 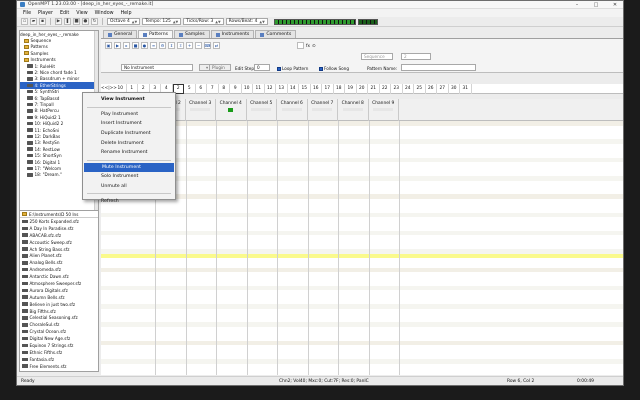 What do you see at coordinates (129, 201) in the screenshot?
I see `context-menu-item: Refresh` at bounding box center [129, 201].